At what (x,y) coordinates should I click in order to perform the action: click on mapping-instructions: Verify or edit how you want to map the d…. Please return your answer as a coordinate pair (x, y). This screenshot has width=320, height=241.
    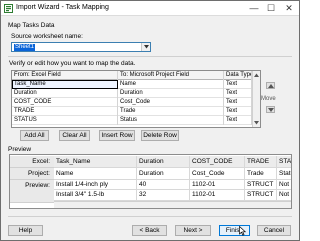
    Looking at the image, I should click on (72, 63).